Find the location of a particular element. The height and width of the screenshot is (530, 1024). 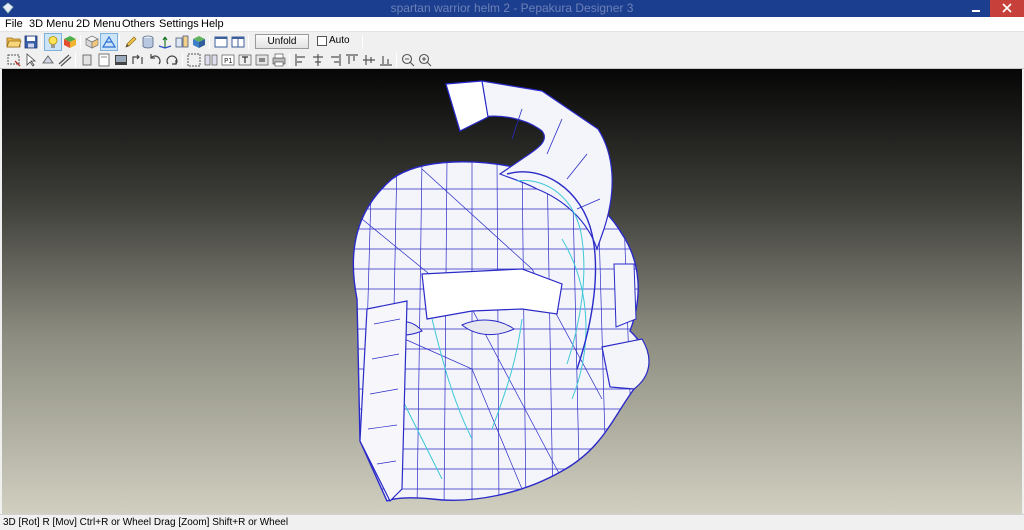

fill-icon is located at coordinates (262, 60).